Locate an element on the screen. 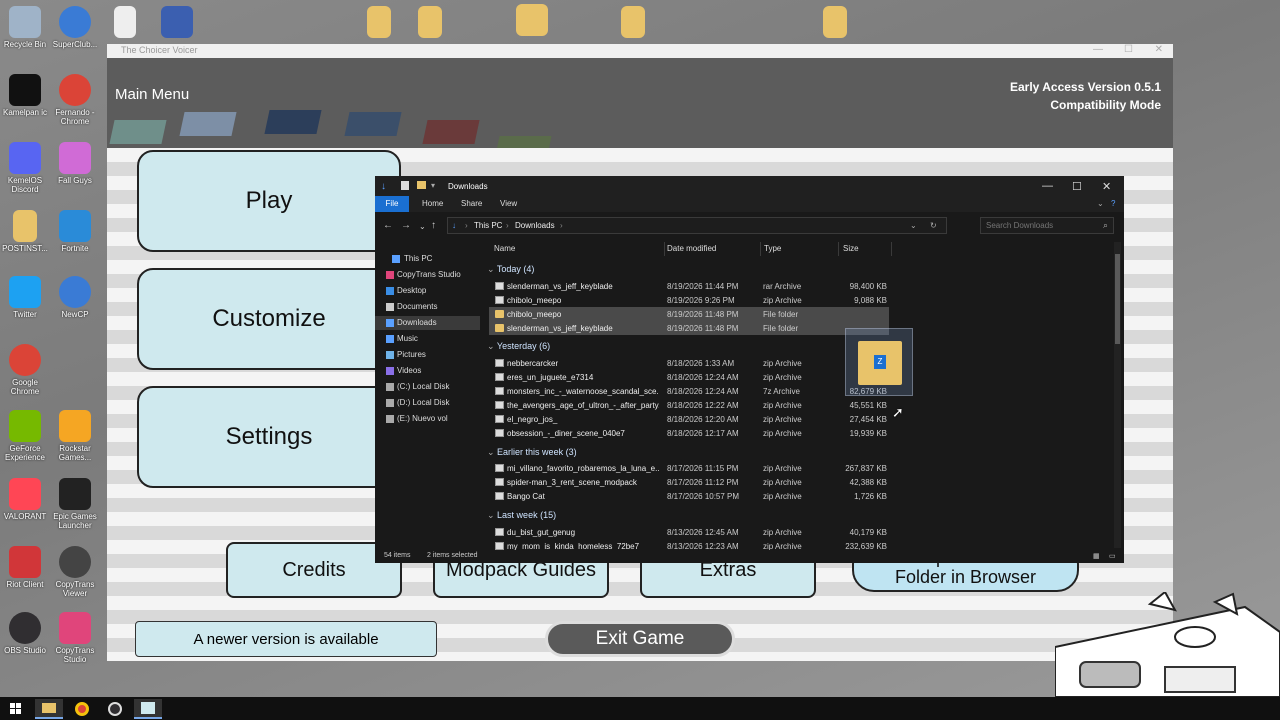  column-name: Name is located at coordinates (504, 248).